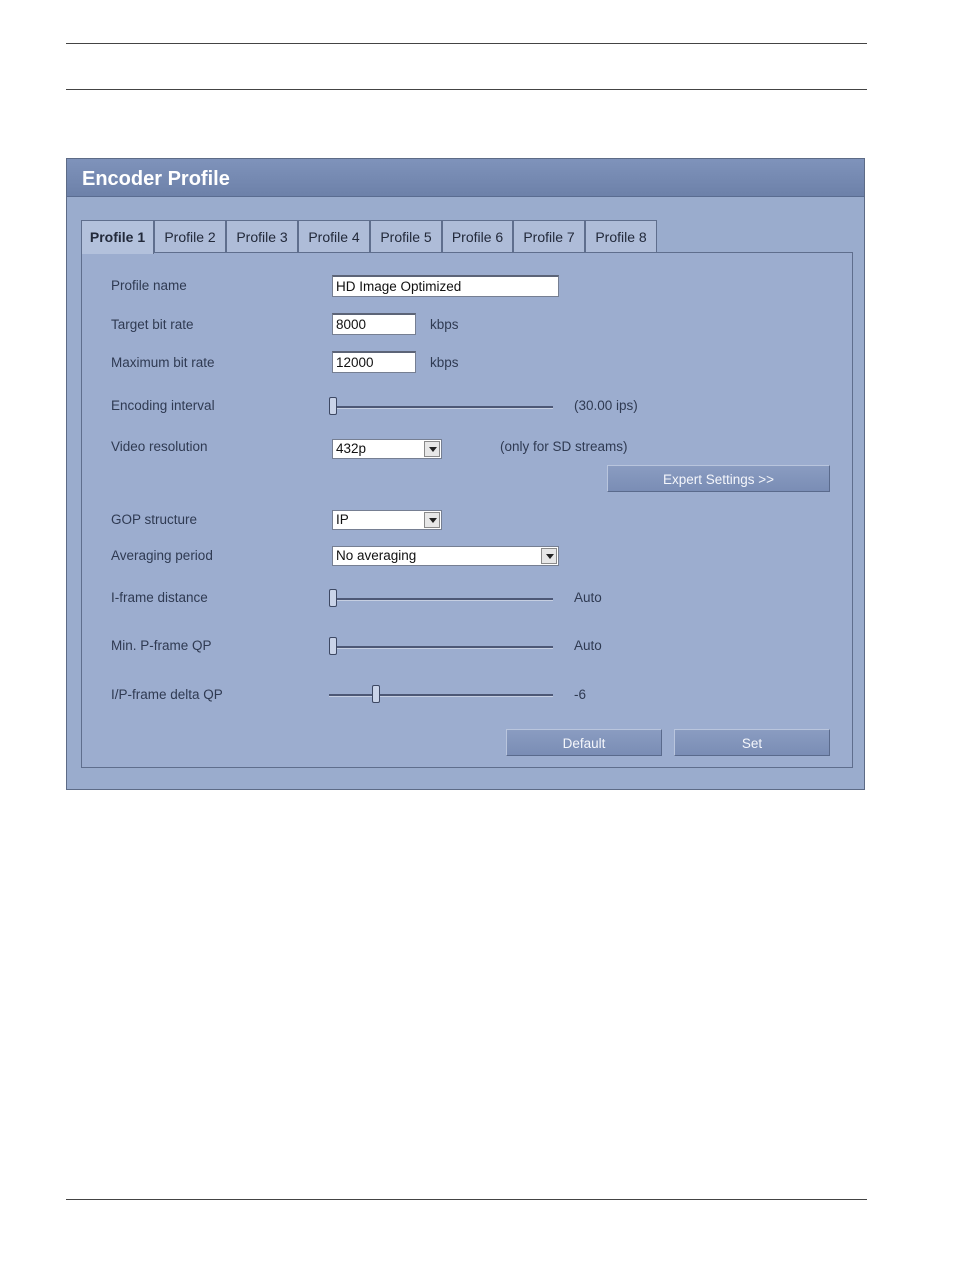 The width and height of the screenshot is (954, 1273). Describe the element at coordinates (156, 179) in the screenshot. I see `panel-title: Encoder Profile` at that location.